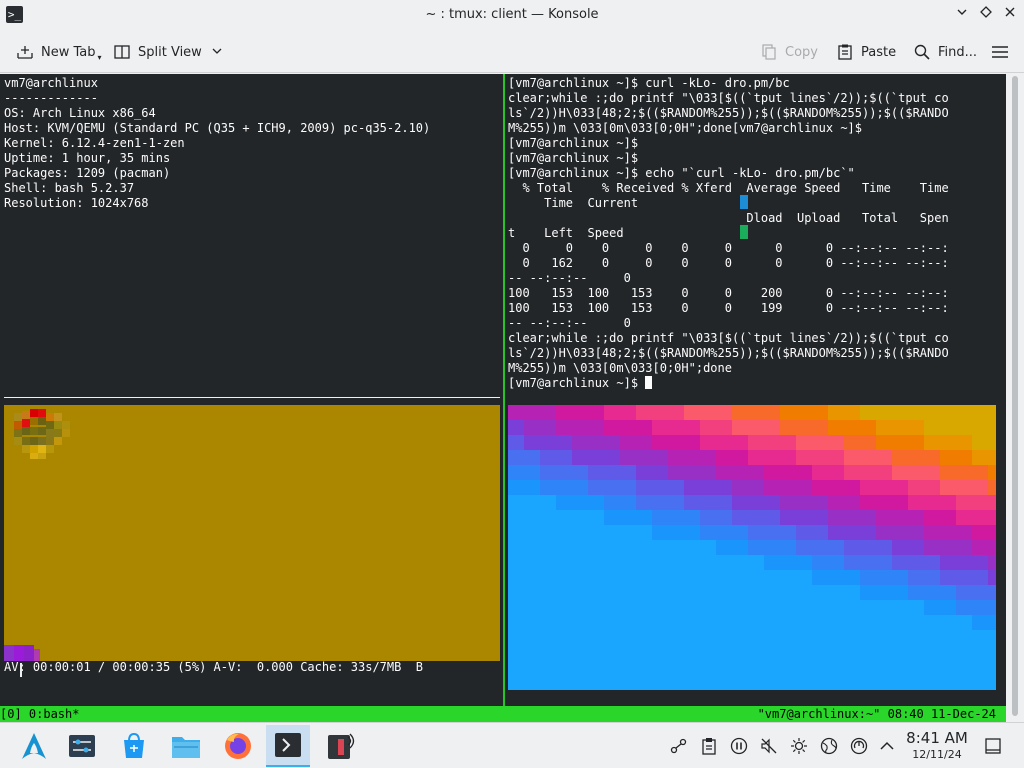 The image size is (1024, 768). What do you see at coordinates (859, 746) in the screenshot?
I see `update-icon` at bounding box center [859, 746].